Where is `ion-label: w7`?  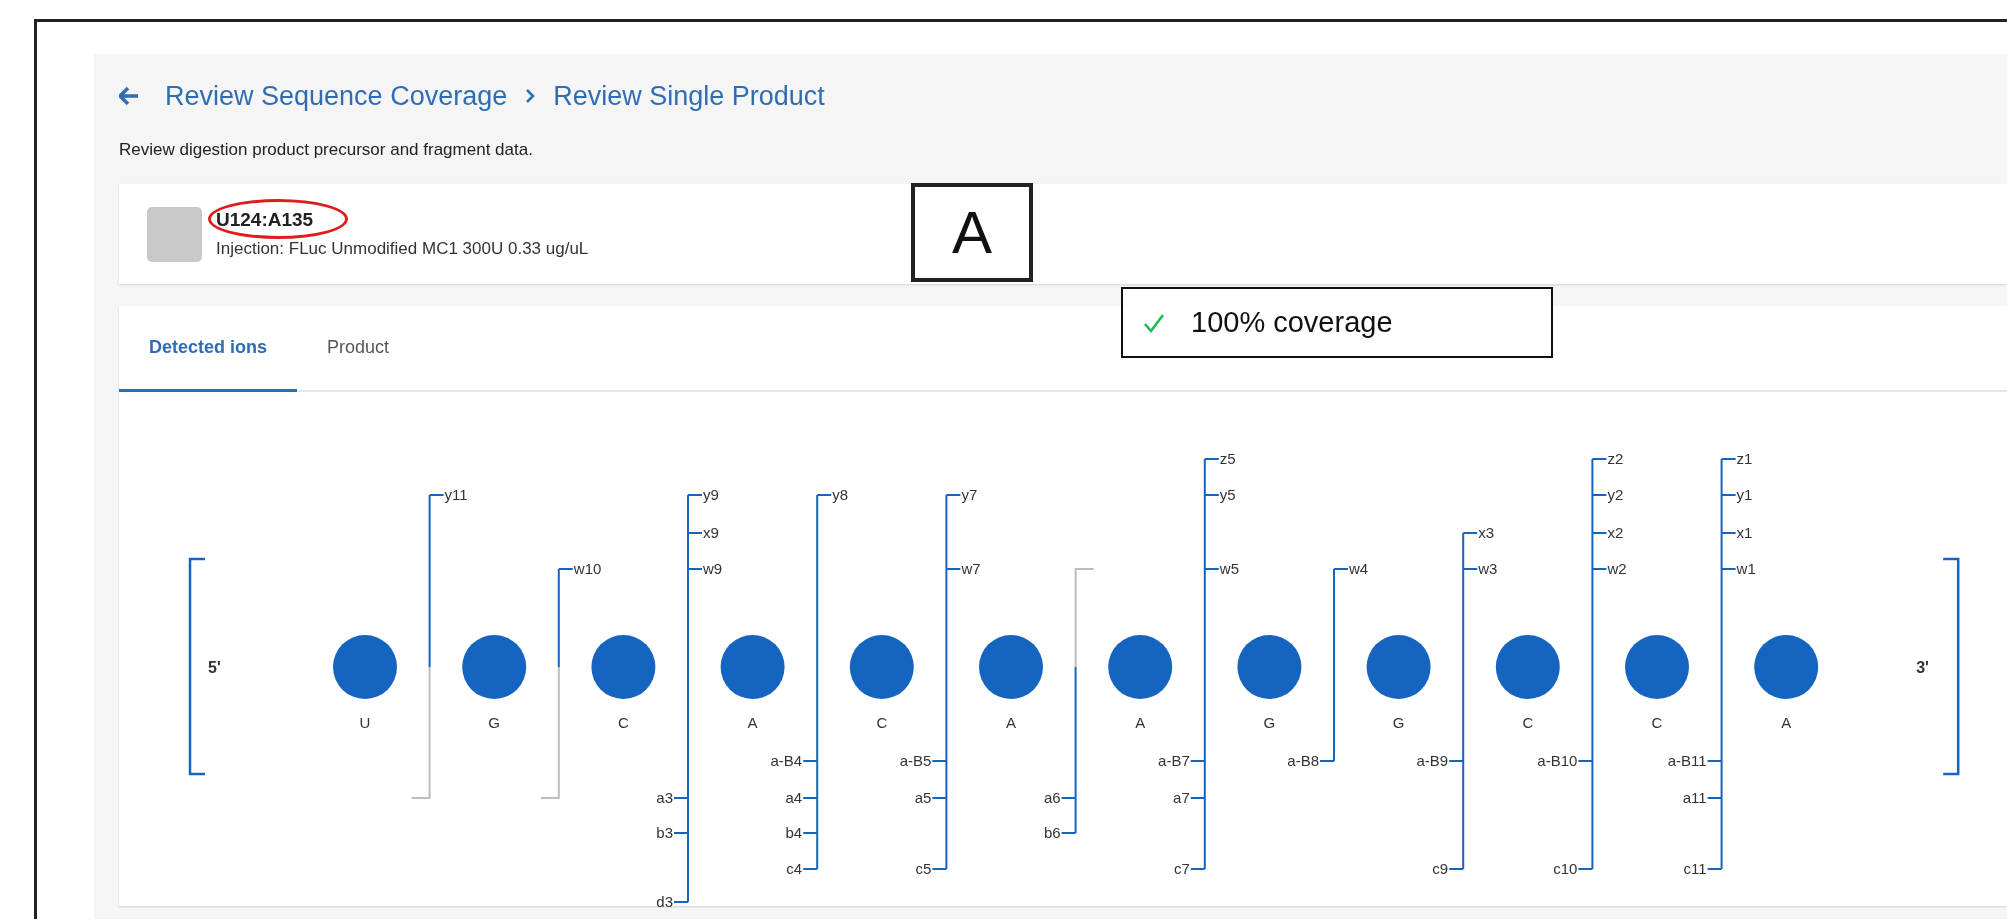
ion-label: w7 is located at coordinates (971, 568).